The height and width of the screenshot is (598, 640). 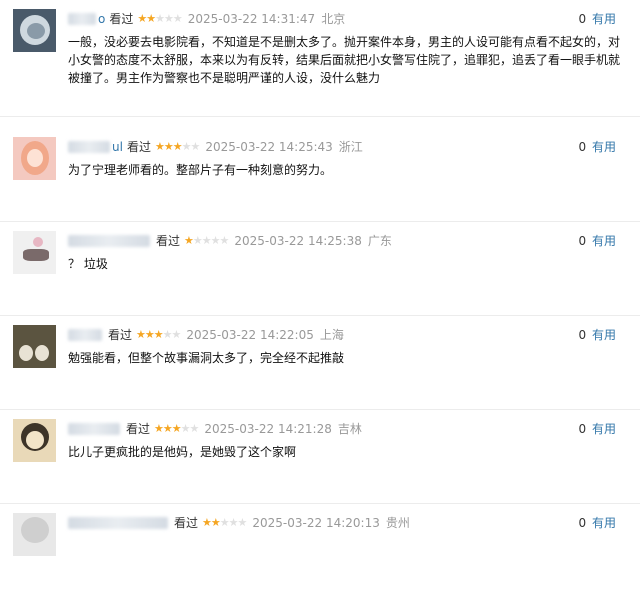 I want to click on review-content: ？ 垃圾, so click(x=88, y=264).